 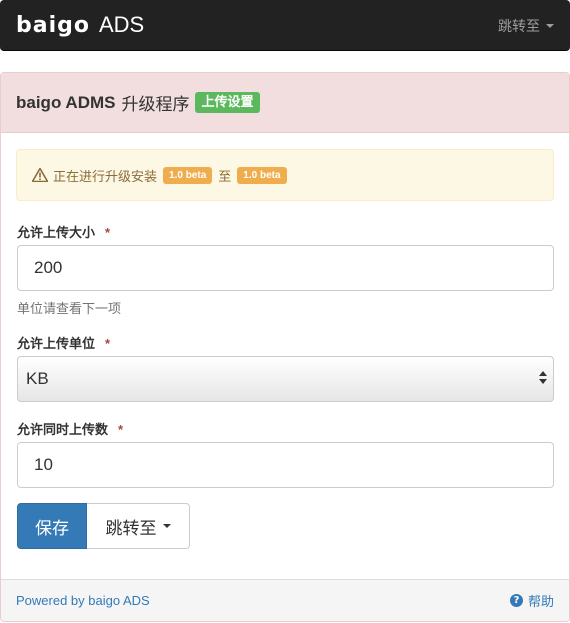 I want to click on powered-by-link: Powered by baigo ADS, so click(x=83, y=600).